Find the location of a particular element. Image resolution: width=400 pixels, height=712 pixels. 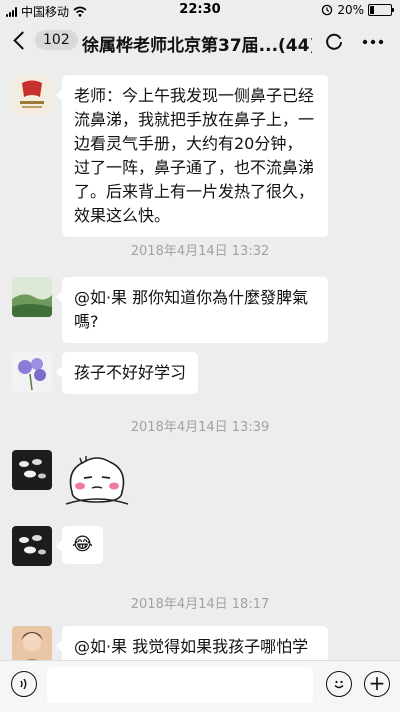

message-input is located at coordinates (180, 685).